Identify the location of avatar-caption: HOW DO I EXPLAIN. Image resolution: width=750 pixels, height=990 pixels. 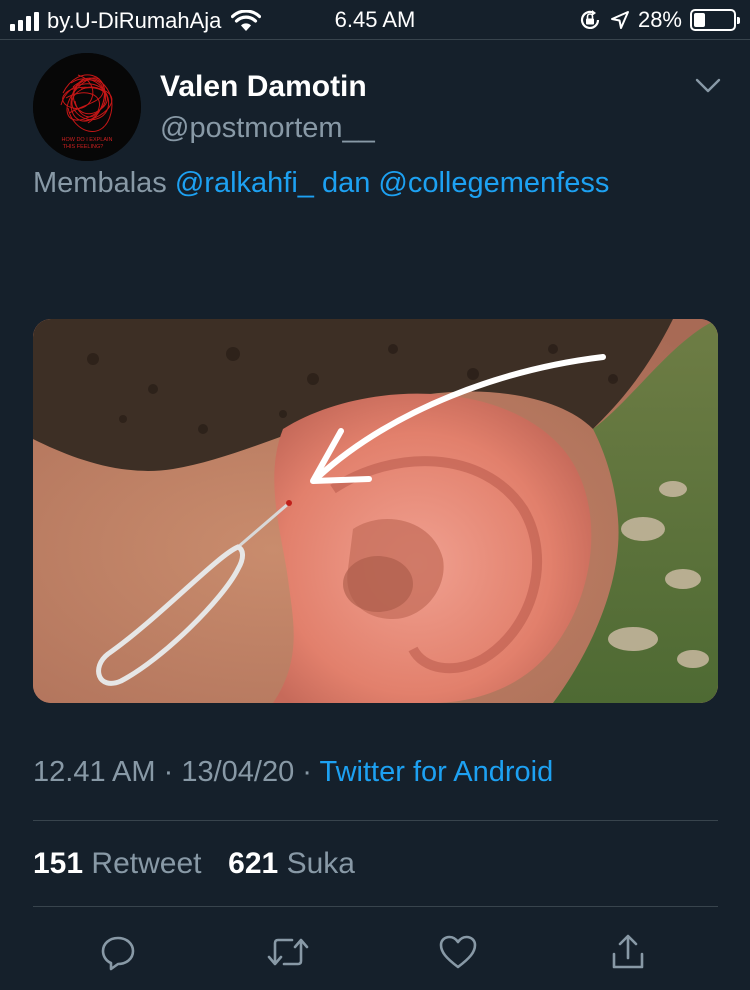
(86, 140).